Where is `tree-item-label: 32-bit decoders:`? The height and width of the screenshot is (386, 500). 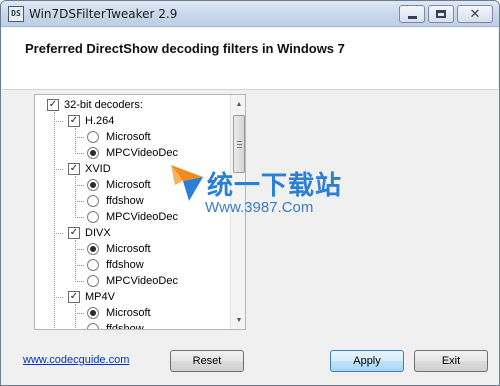 tree-item-label: 32-bit decoders: is located at coordinates (103, 104).